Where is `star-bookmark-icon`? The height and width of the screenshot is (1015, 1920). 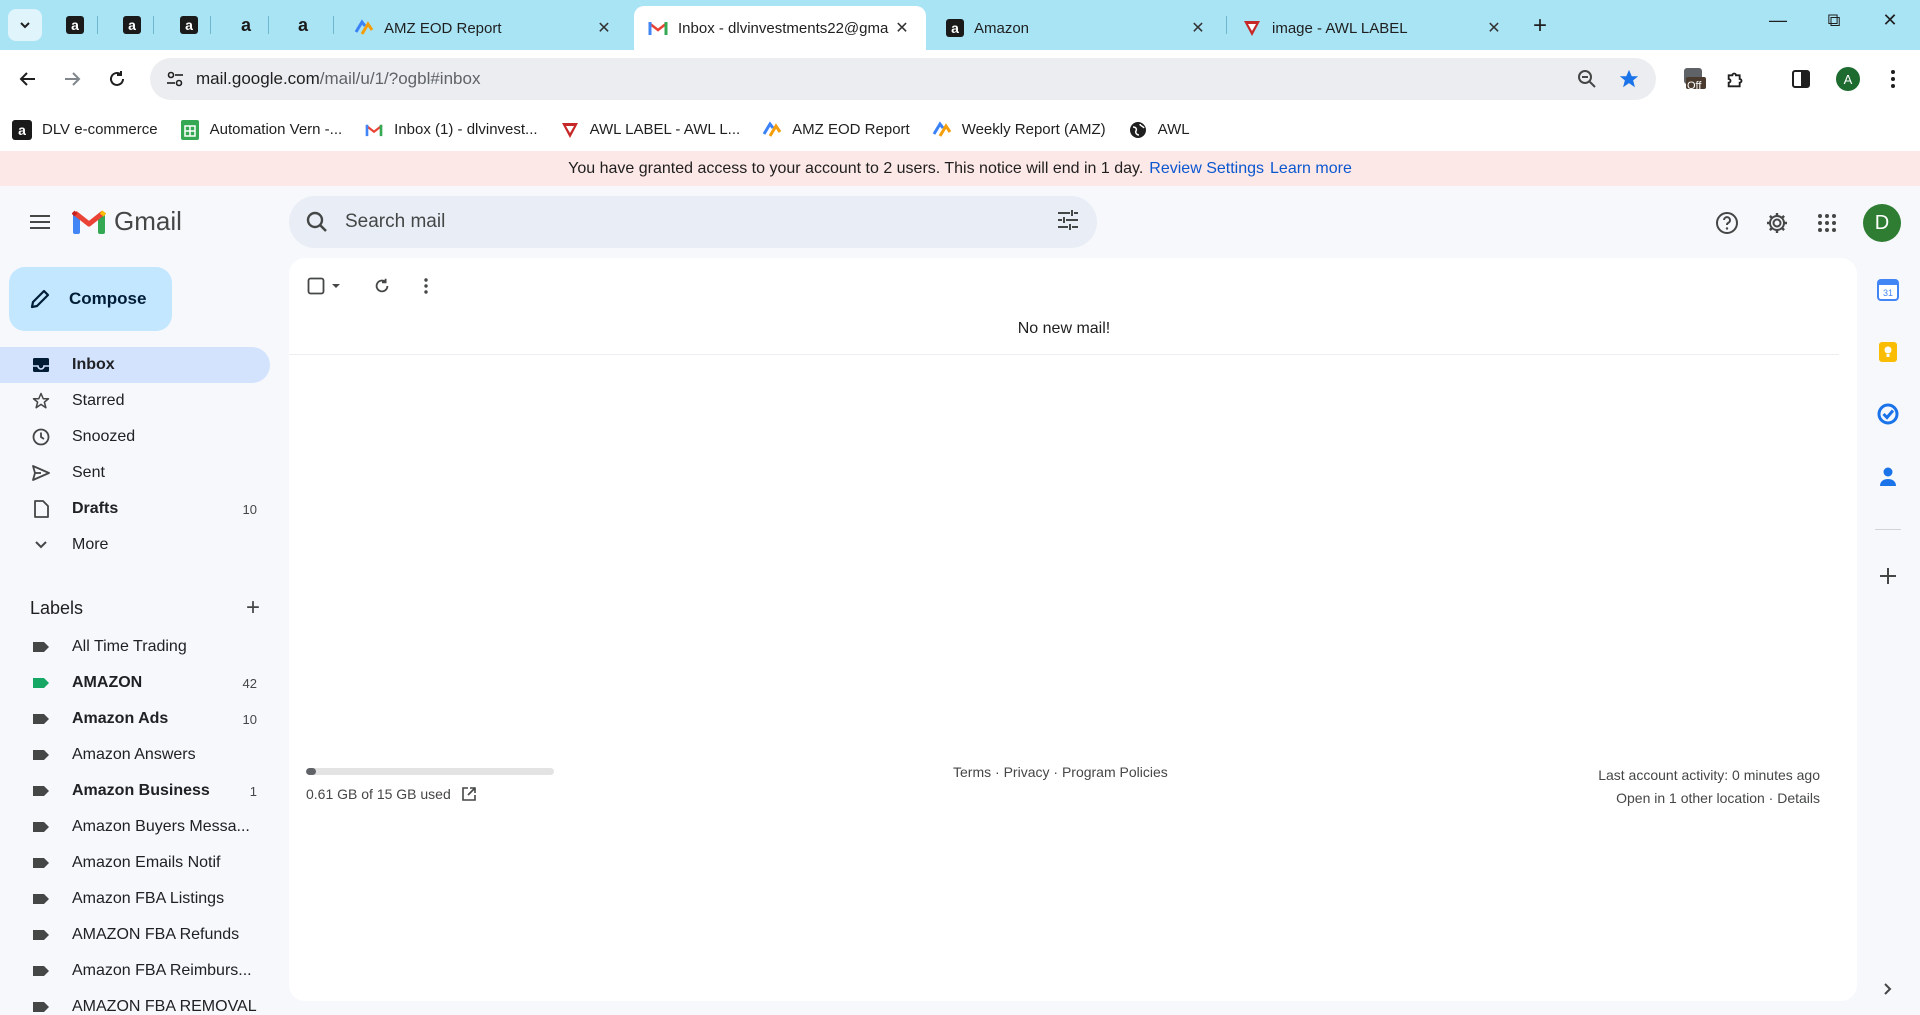 star-bookmark-icon is located at coordinates (1629, 79).